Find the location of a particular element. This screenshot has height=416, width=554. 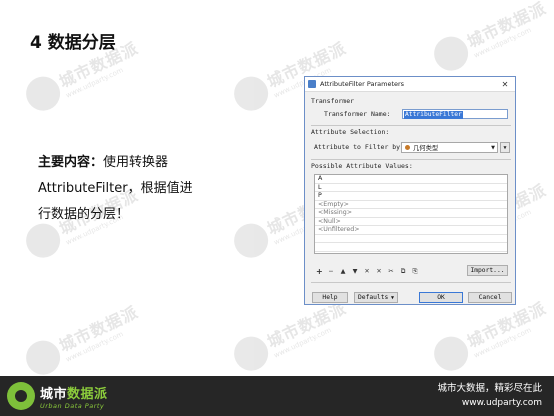

description-line-1: 主要内容：使用转换器 is located at coordinates (128, 163).